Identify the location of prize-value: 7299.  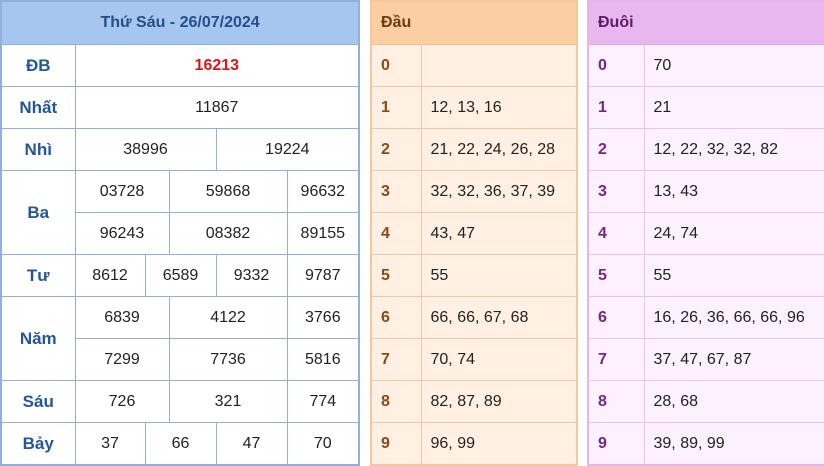
(122, 359).